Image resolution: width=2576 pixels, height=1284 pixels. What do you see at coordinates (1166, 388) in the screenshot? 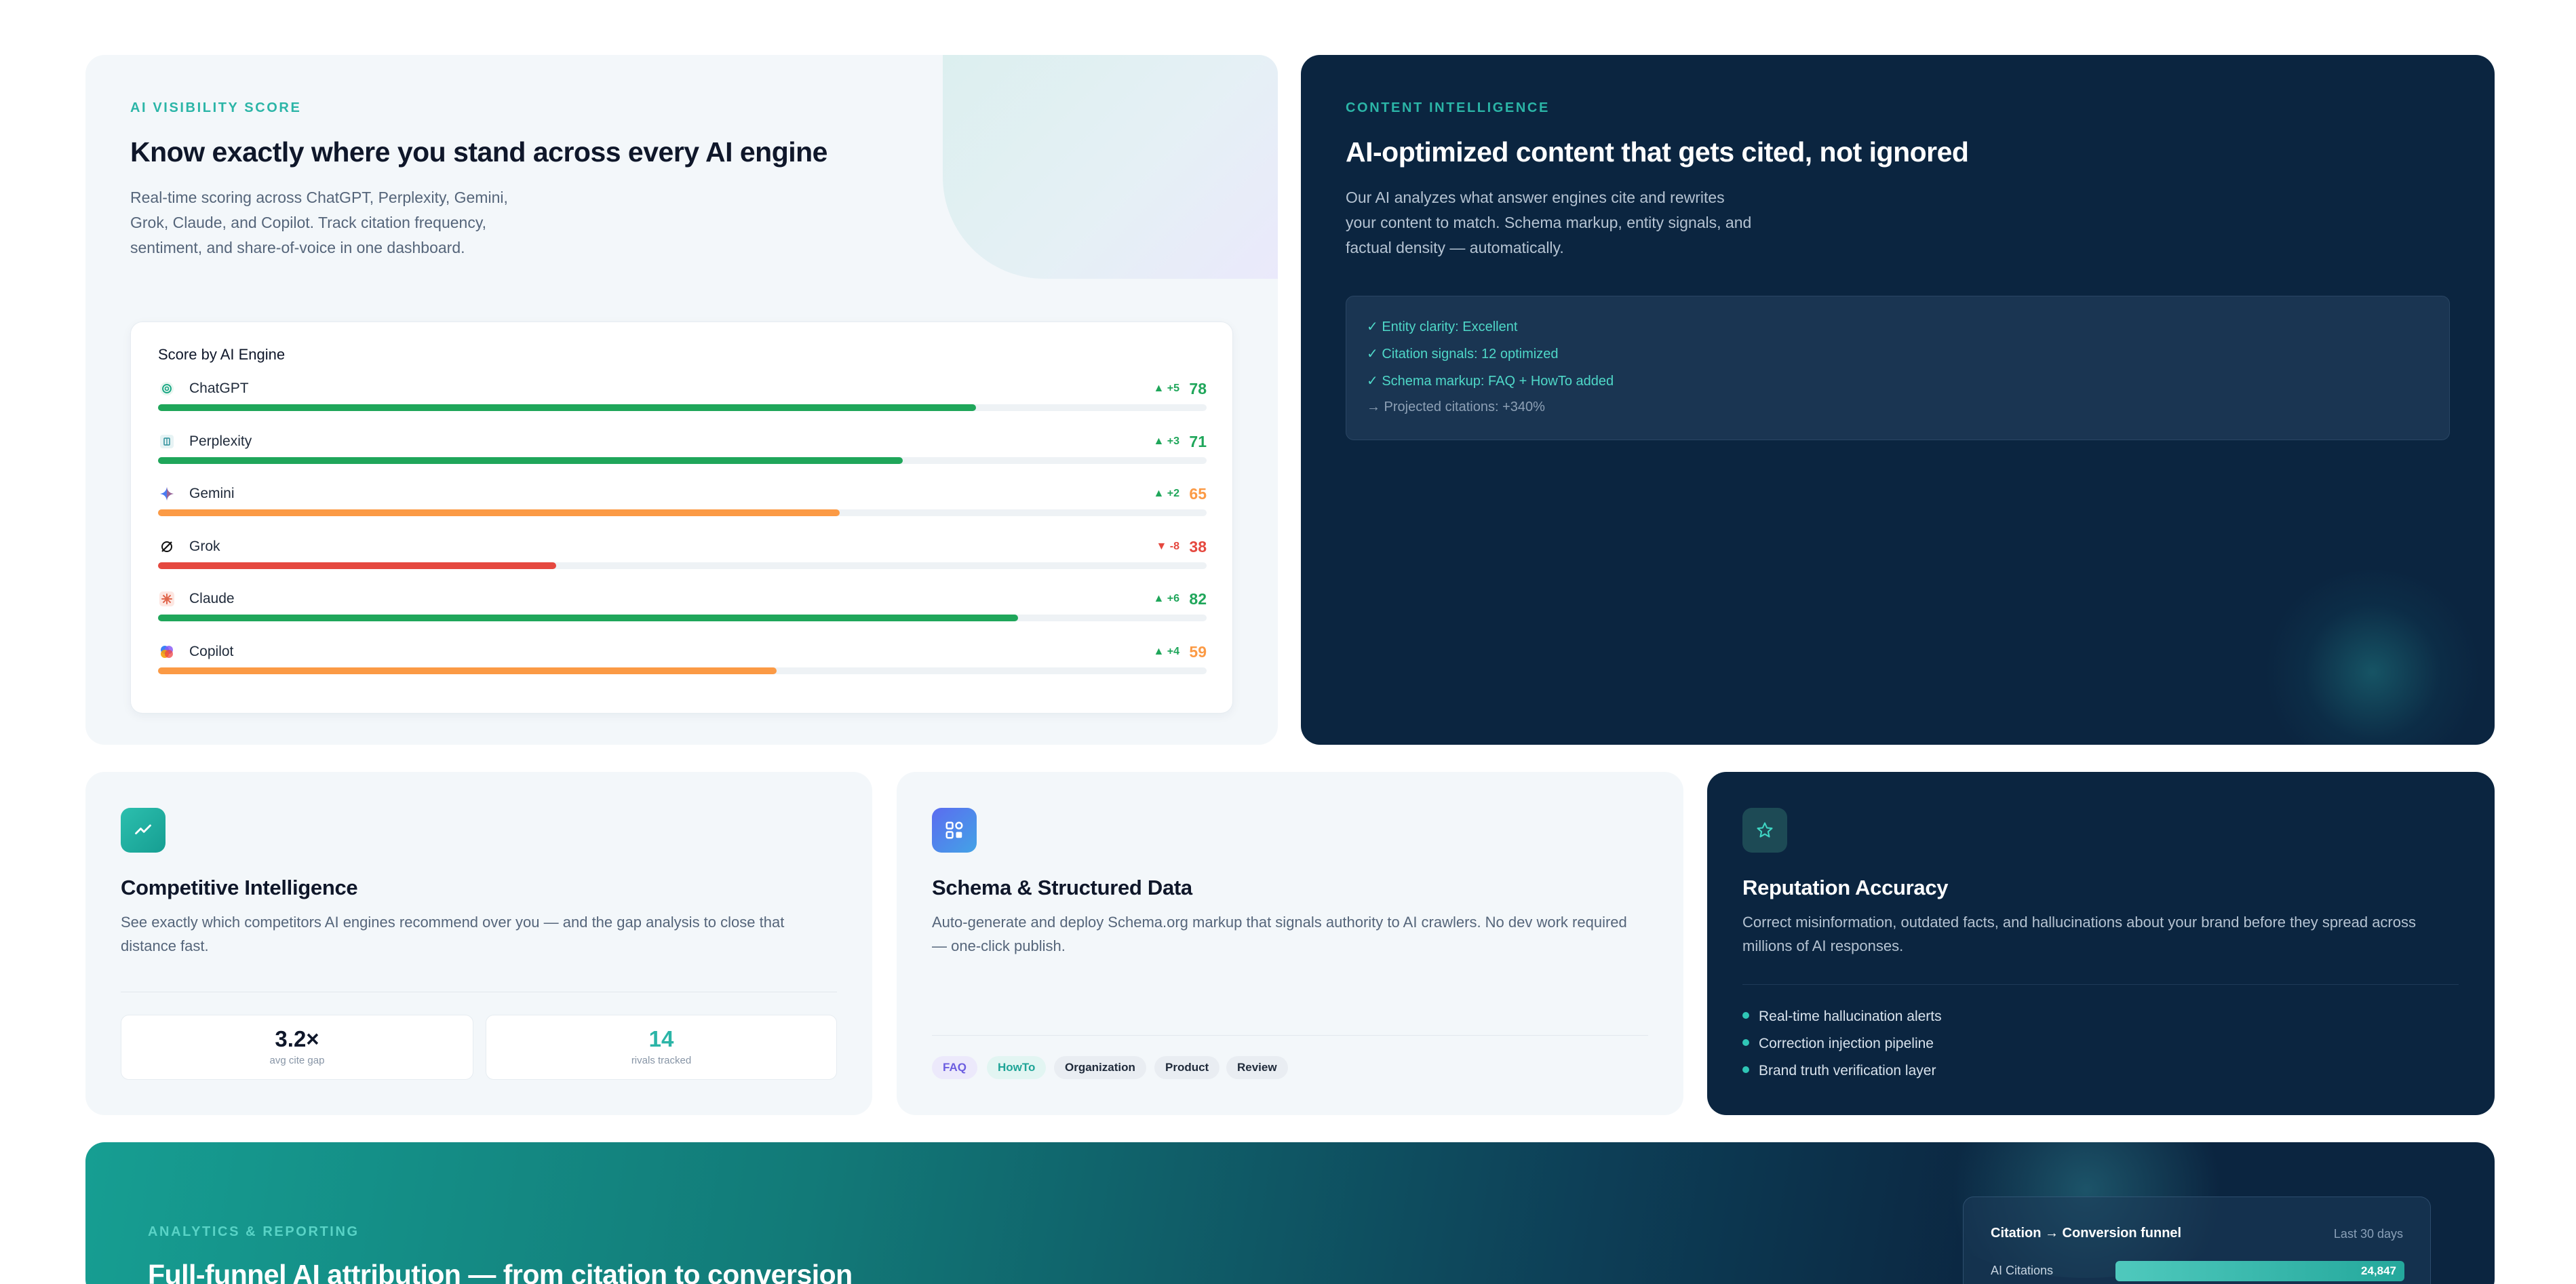
I see `engine-delta: ▲ +5` at bounding box center [1166, 388].